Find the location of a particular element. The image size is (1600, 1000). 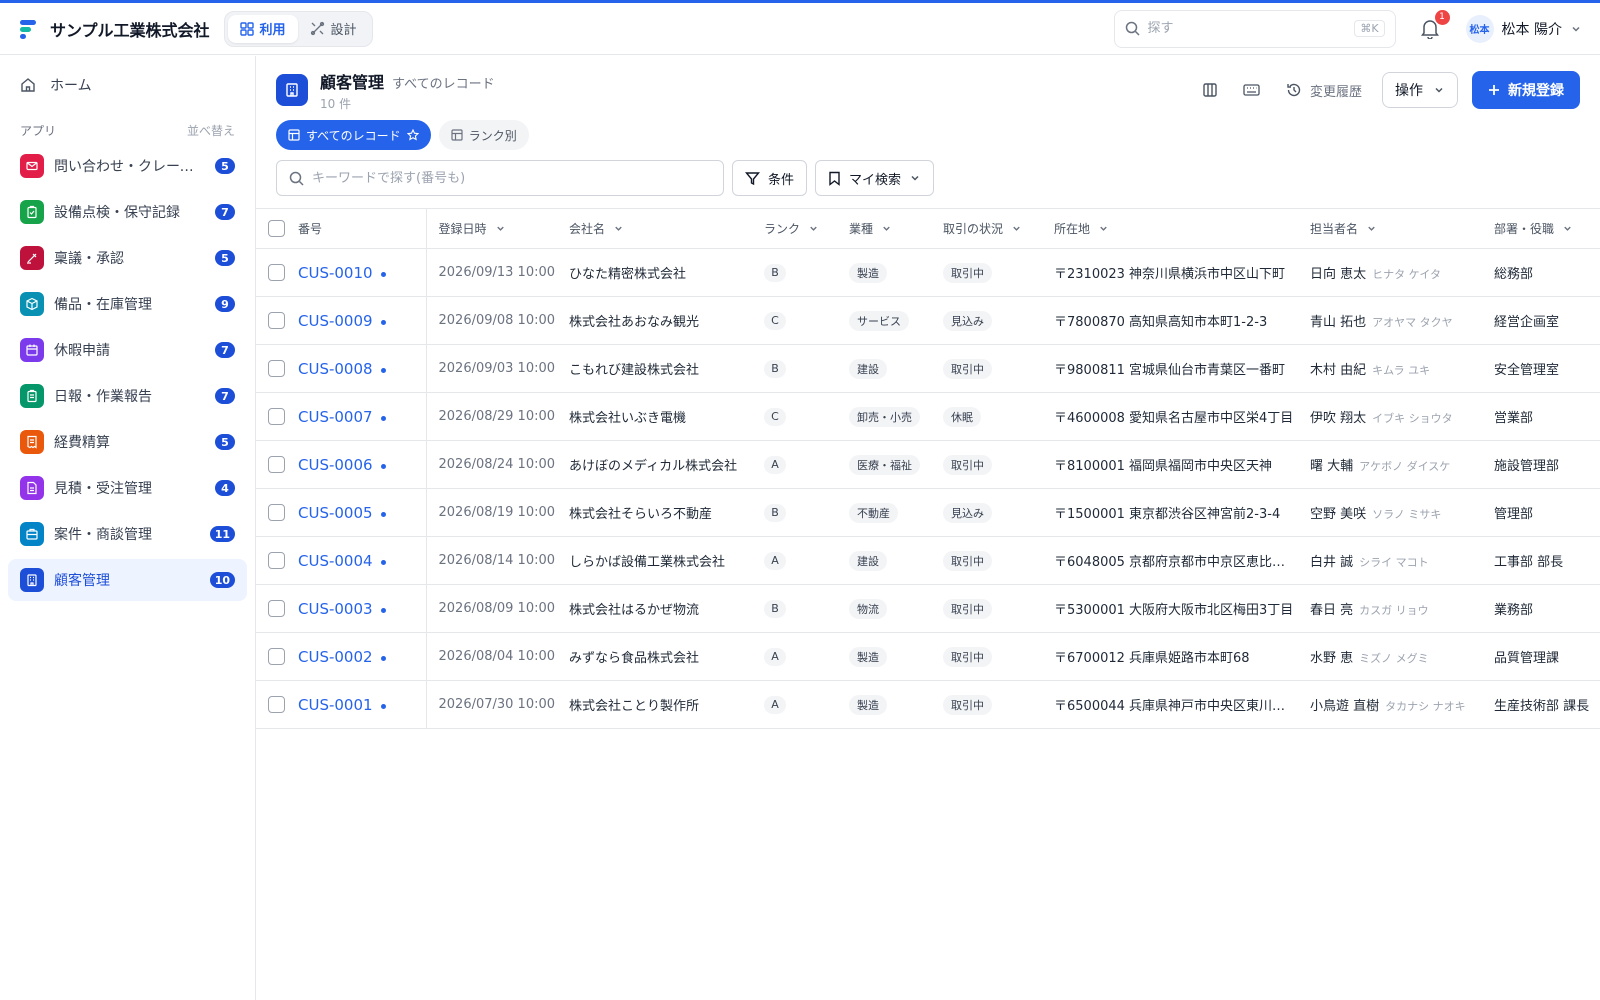

sidebar-app-item: 日報・作業報告 7 is located at coordinates (127, 396).